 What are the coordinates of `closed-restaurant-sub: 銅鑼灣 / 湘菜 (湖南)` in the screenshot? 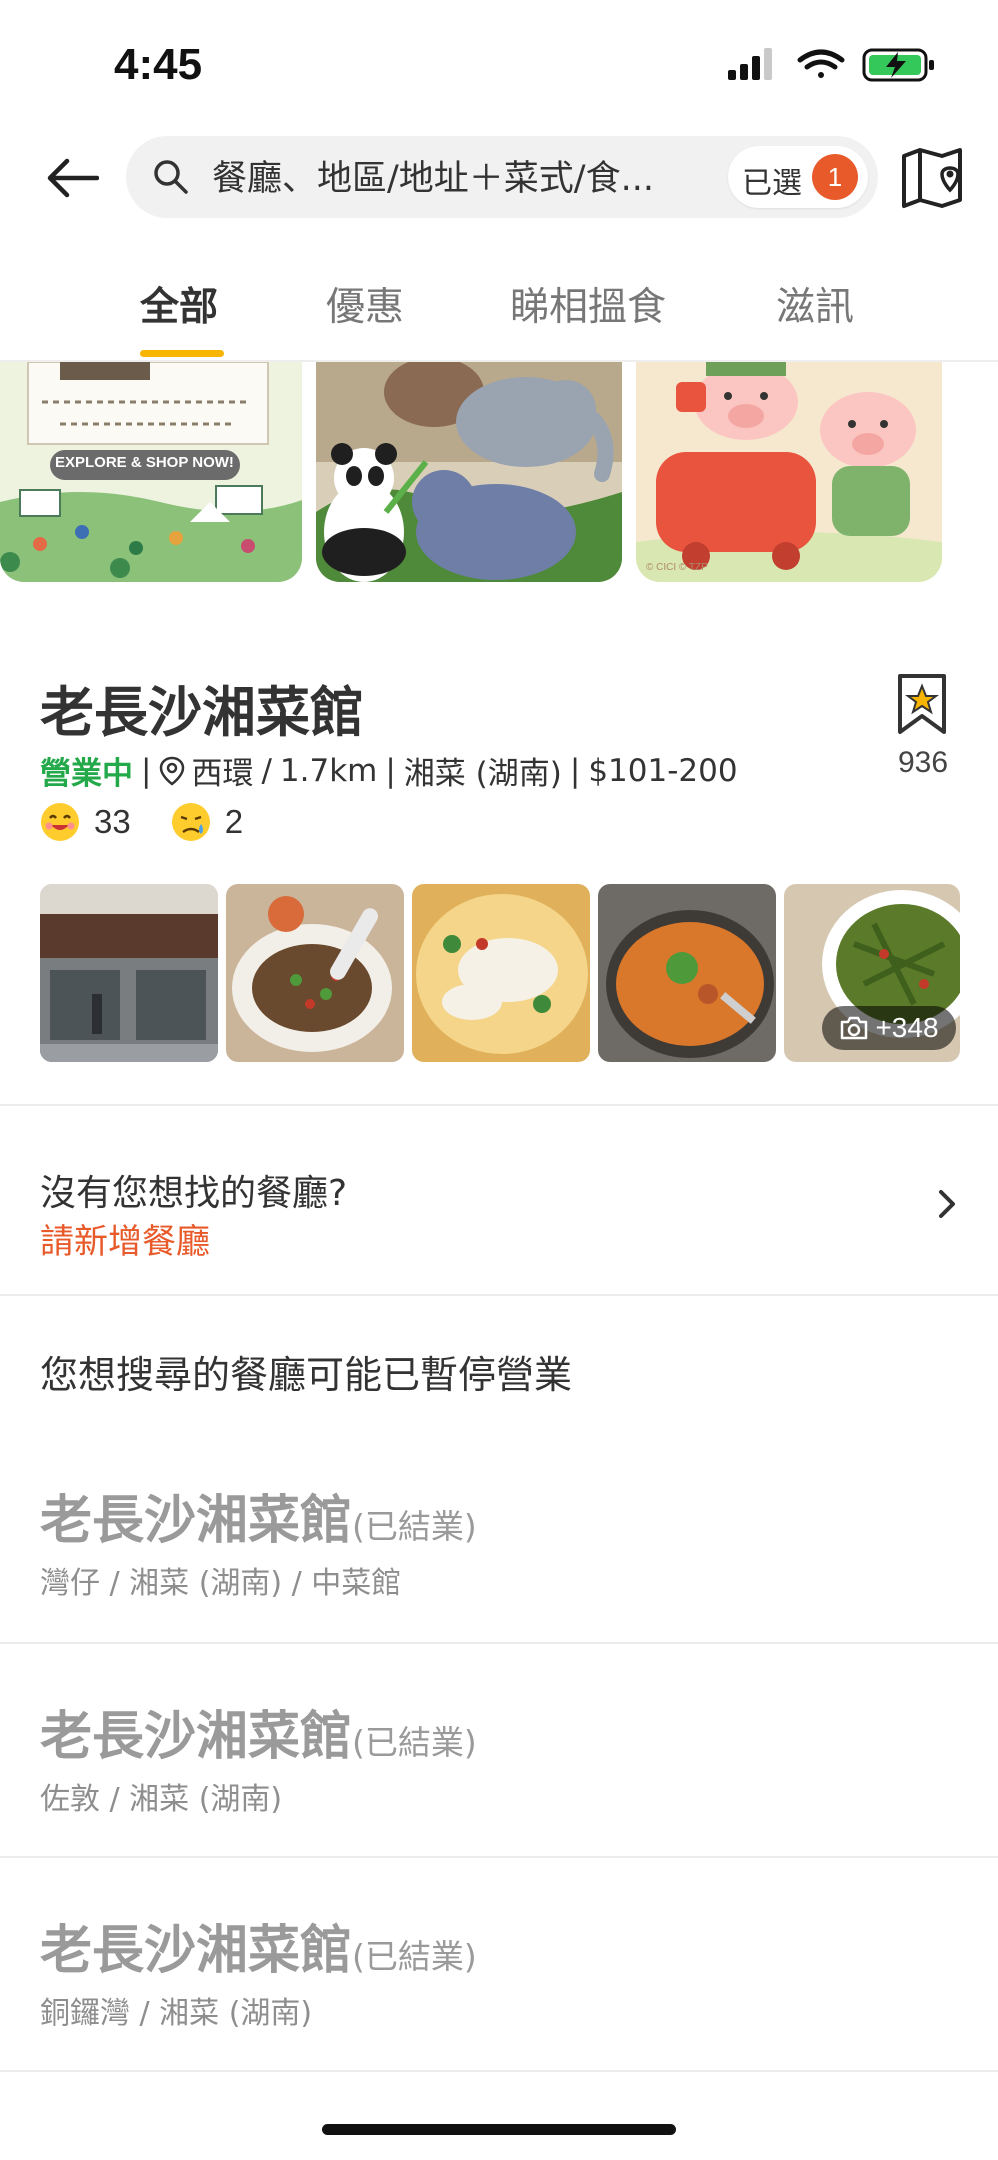 It's located at (176, 2013).